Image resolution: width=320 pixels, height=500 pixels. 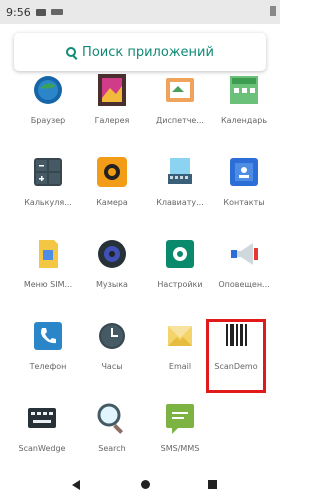 I want to click on magnifier-icon, so click(x=112, y=418).